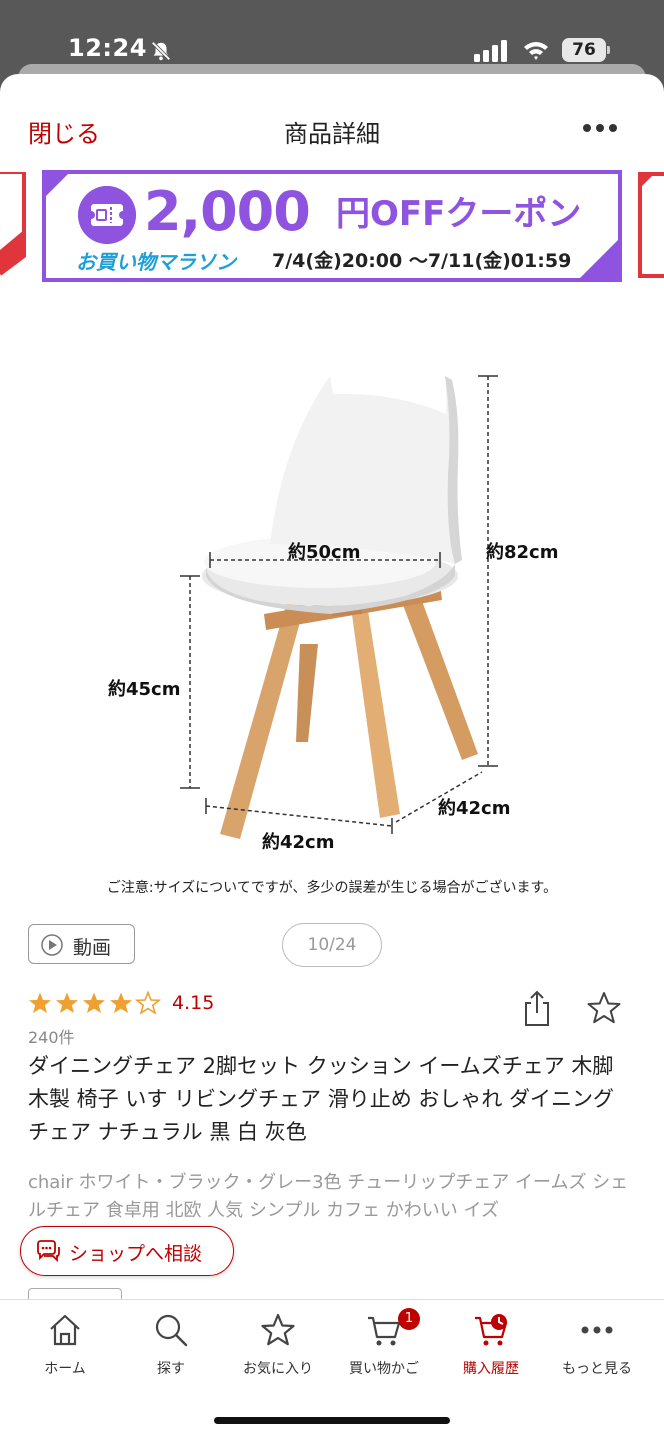 This screenshot has width=664, height=1440. I want to click on review-count: 240件, so click(51, 1036).